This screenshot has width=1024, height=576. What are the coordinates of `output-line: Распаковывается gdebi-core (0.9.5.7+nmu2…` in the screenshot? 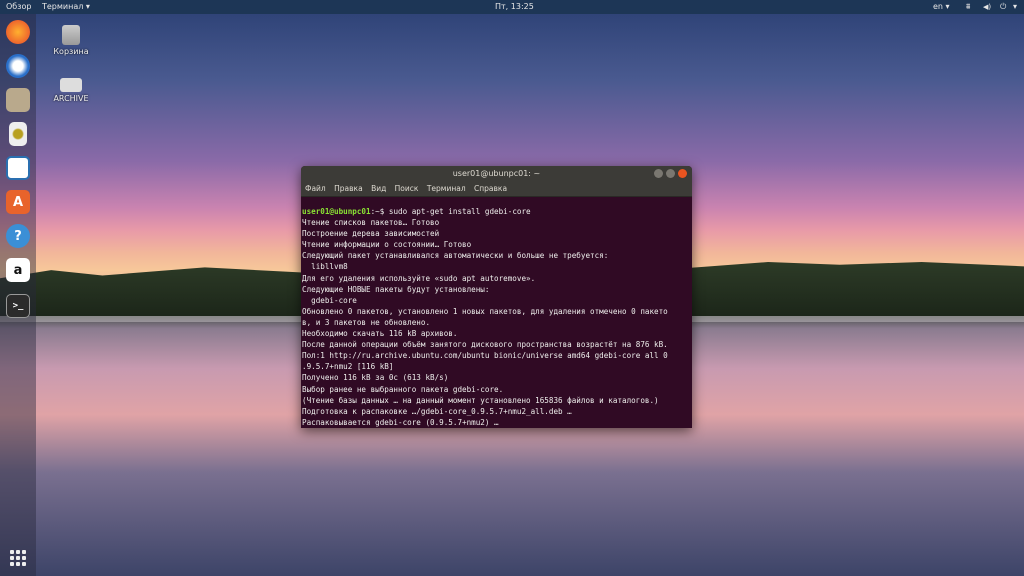 It's located at (400, 422).